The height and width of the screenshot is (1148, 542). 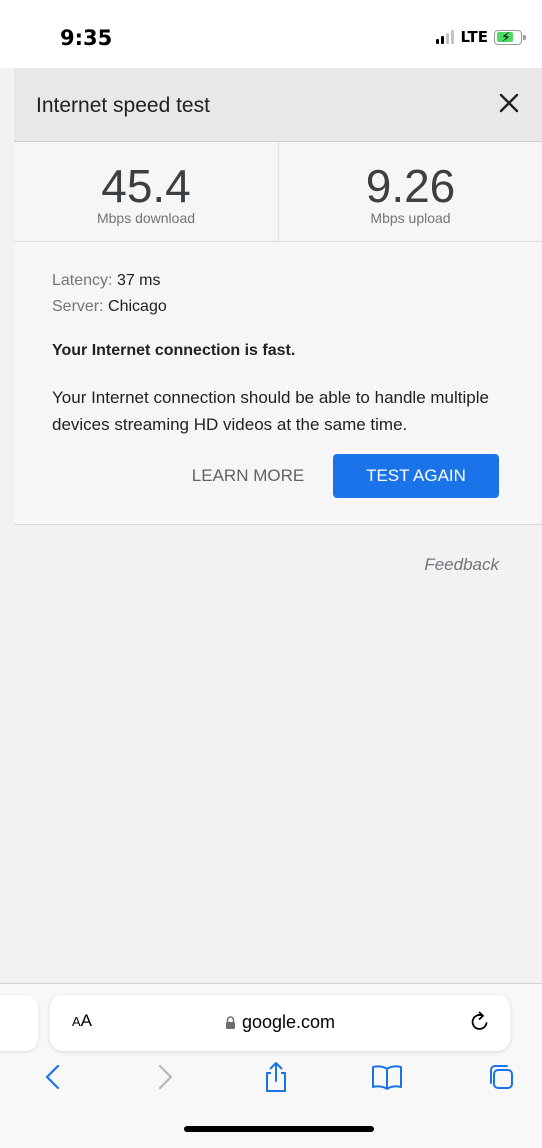 I want to click on battery-charging-icon: ⚡, so click(x=510, y=37).